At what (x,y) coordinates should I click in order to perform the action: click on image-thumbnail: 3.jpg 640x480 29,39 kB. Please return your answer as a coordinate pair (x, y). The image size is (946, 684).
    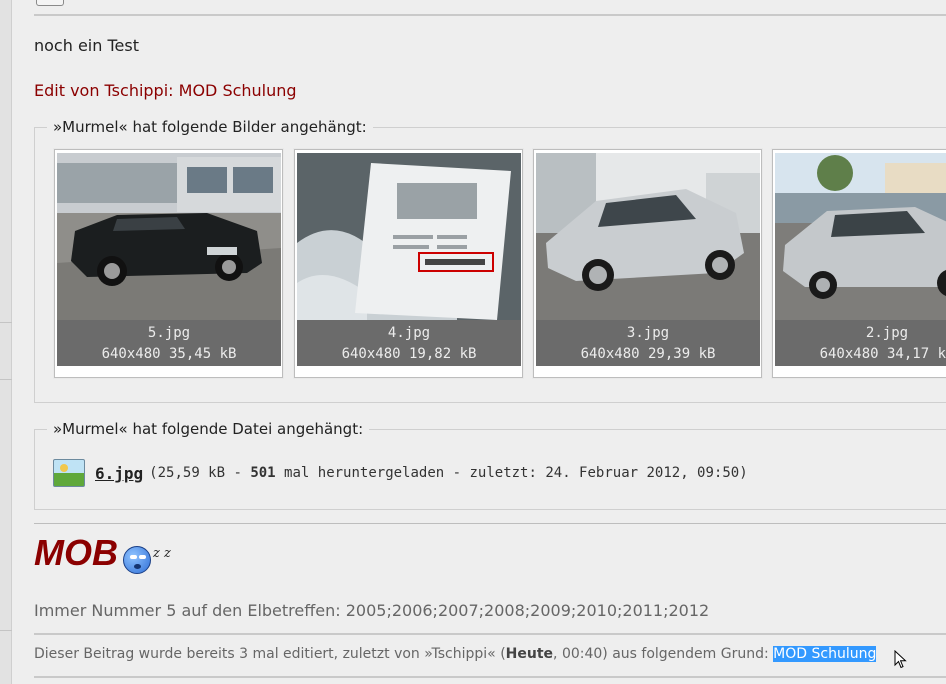
    Looking at the image, I should click on (647, 263).